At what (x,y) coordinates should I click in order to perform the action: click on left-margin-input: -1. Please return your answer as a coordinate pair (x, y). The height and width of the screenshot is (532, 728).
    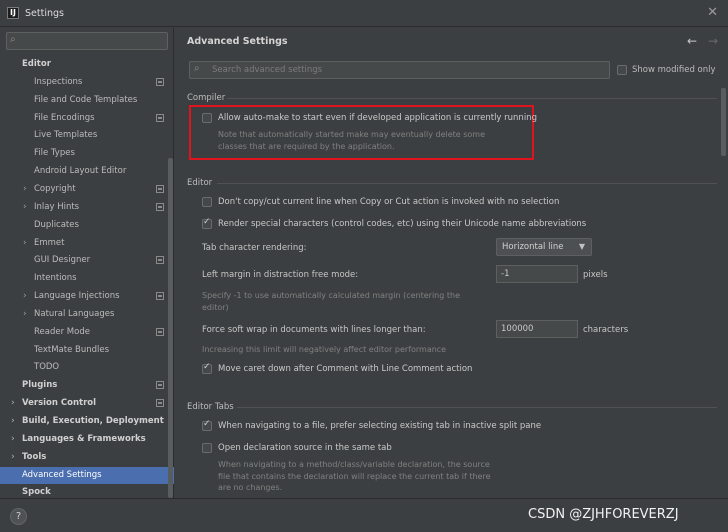
    Looking at the image, I should click on (537, 274).